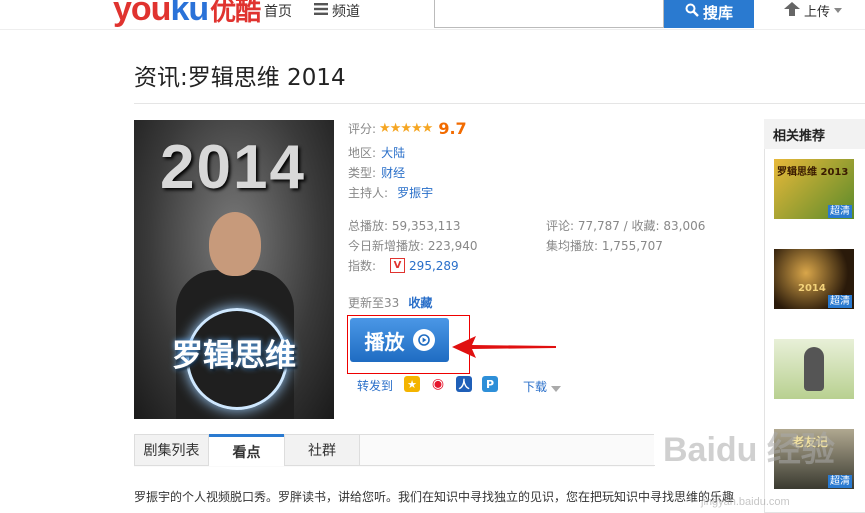 The width and height of the screenshot is (865, 513). Describe the element at coordinates (404, 226) in the screenshot. I see `total-plays: 总播放: 59,353,113` at that location.